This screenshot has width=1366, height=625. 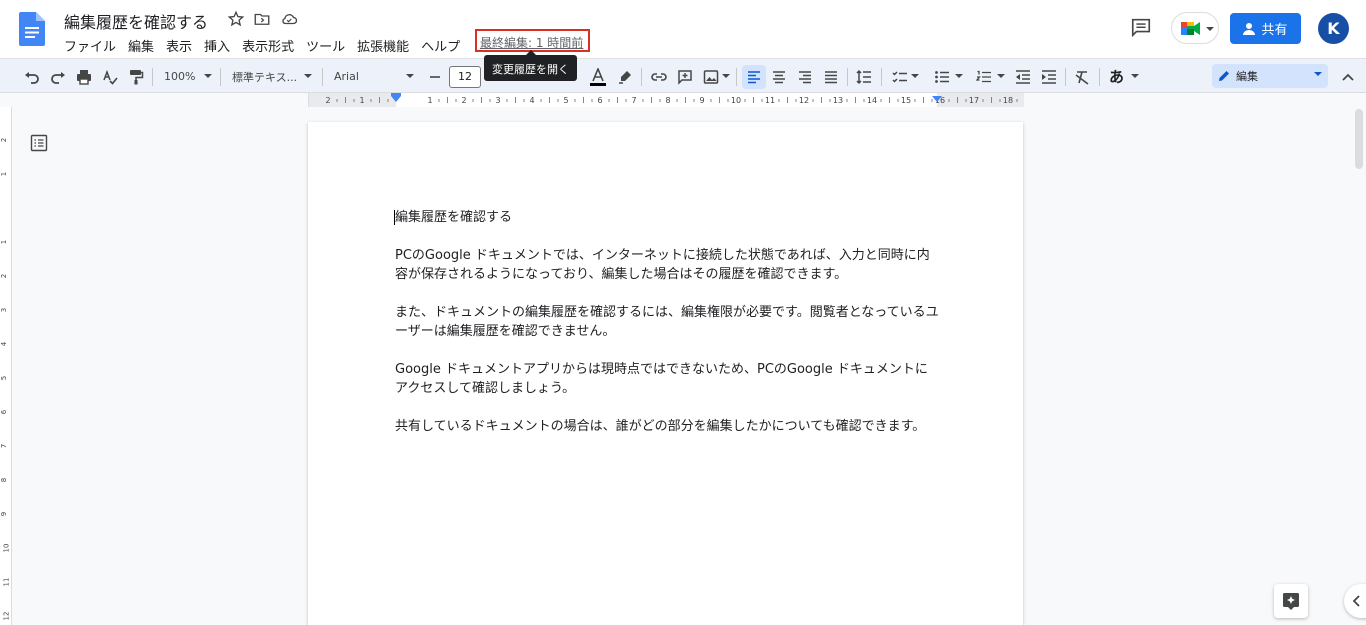 What do you see at coordinates (58, 76) in the screenshot?
I see `redo-button` at bounding box center [58, 76].